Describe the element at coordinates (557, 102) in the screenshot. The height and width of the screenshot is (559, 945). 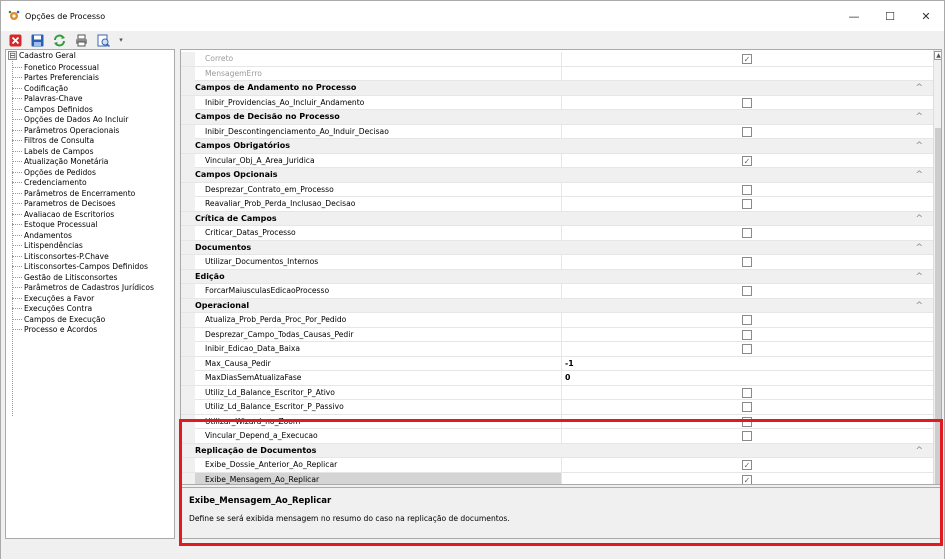
I see `property-row: Inibir_Providencias_Ao_Incluir_Andamento` at that location.